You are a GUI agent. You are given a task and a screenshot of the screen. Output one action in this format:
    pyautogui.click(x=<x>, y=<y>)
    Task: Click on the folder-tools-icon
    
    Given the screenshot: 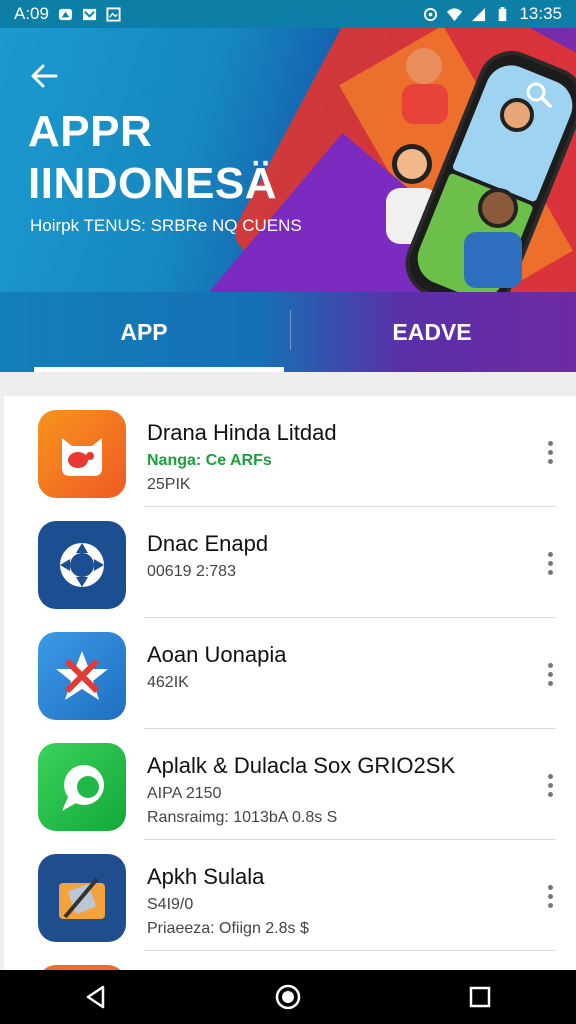 What is the action you would take?
    pyautogui.click(x=82, y=898)
    